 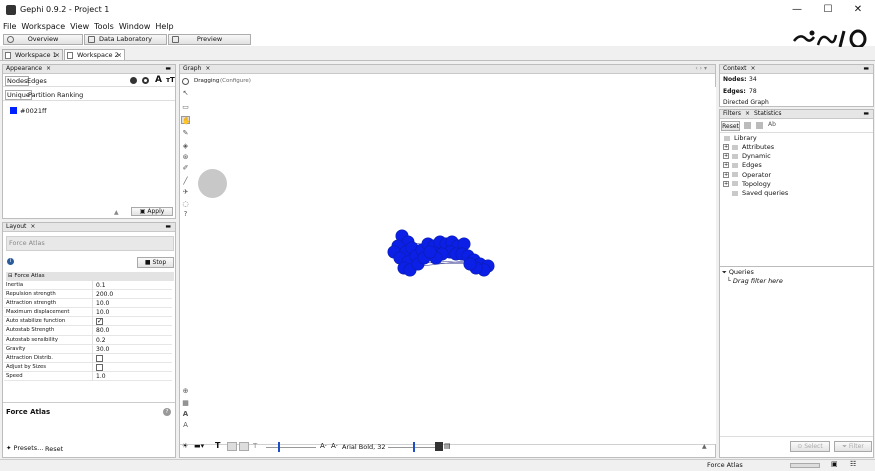 What do you see at coordinates (186, 120) in the screenshot?
I see `drag-icon: ✋` at bounding box center [186, 120].